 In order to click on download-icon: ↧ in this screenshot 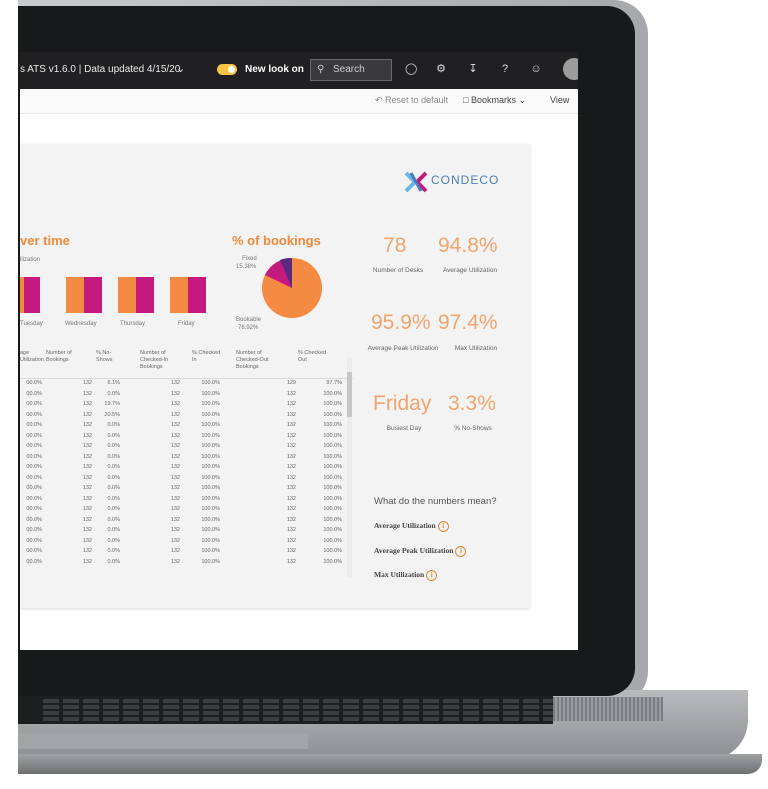, I will do `click(473, 69)`.